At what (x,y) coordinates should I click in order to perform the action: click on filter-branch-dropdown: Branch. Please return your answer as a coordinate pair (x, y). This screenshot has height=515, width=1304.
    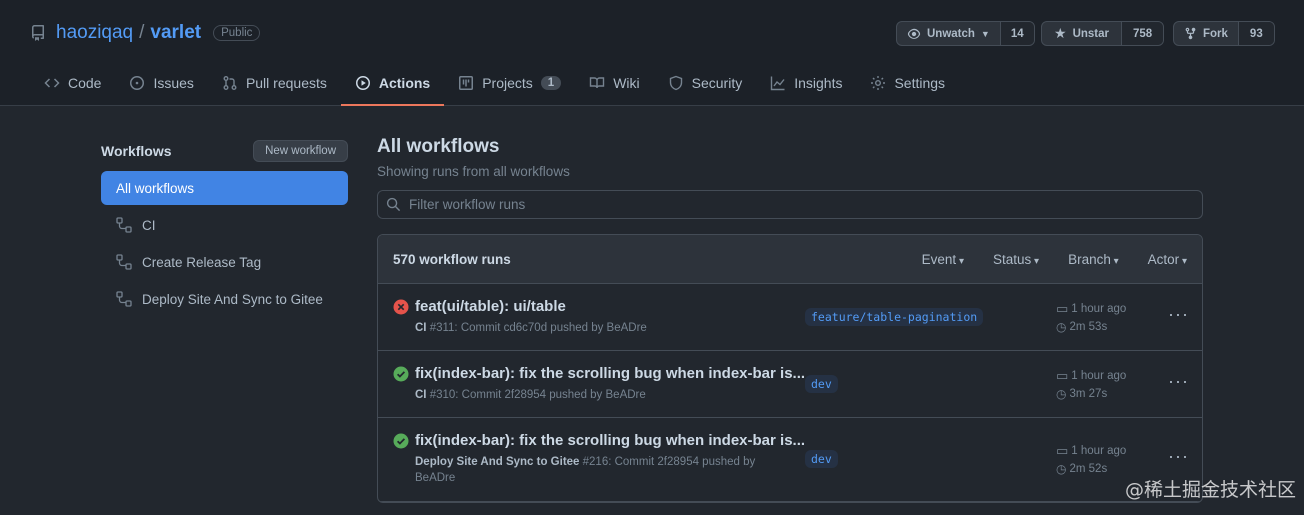
    Looking at the image, I should click on (1093, 259).